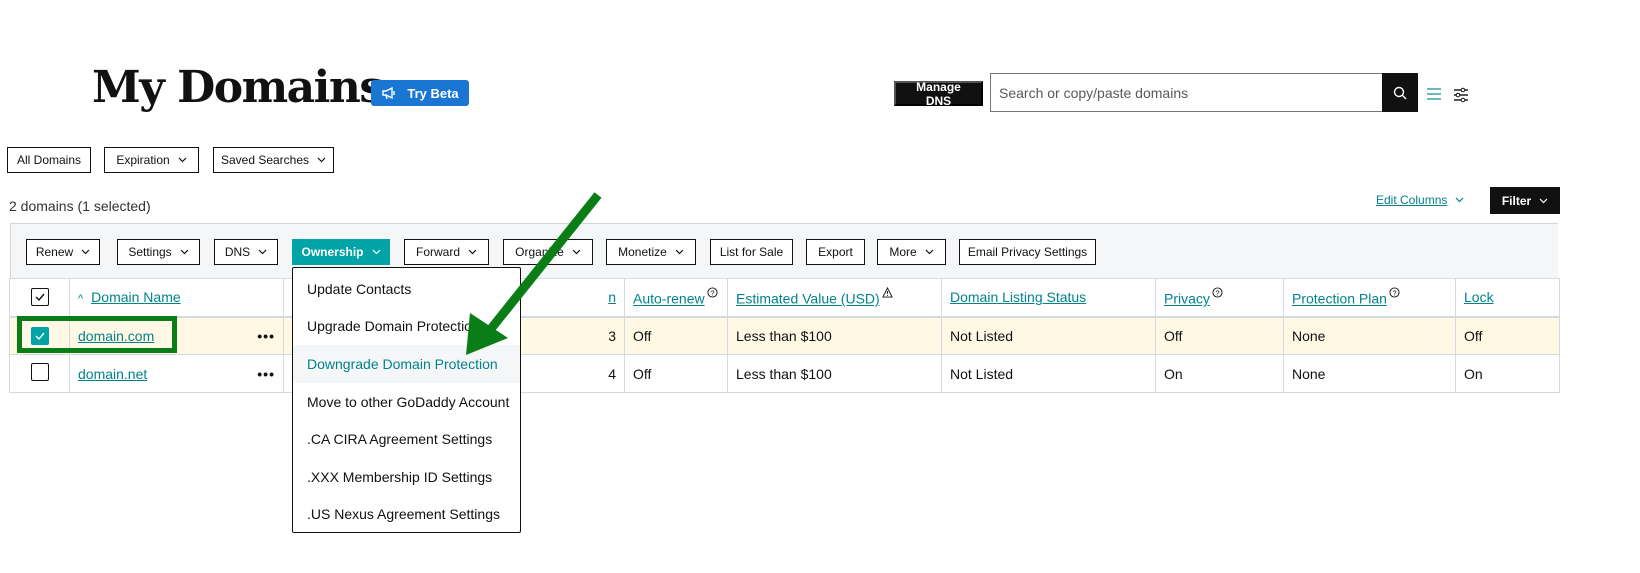  I want to click on tab-all-domains: All Domains, so click(49, 160).